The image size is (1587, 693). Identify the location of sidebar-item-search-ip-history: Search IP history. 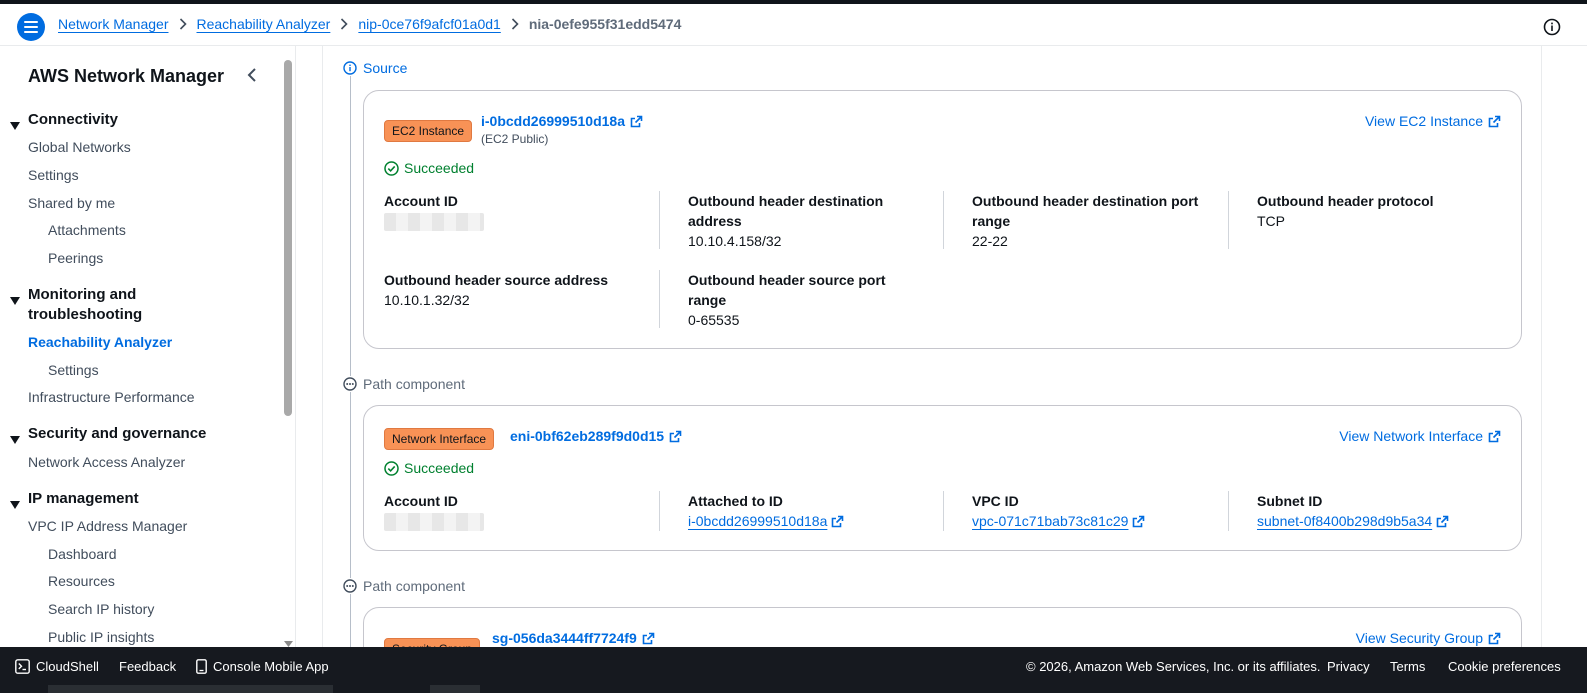
(101, 609).